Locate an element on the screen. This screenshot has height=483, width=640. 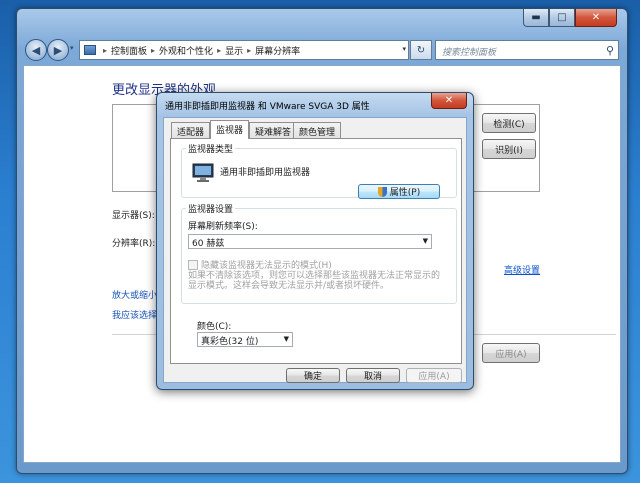
refresh-icon: ↻ is located at coordinates (421, 50).